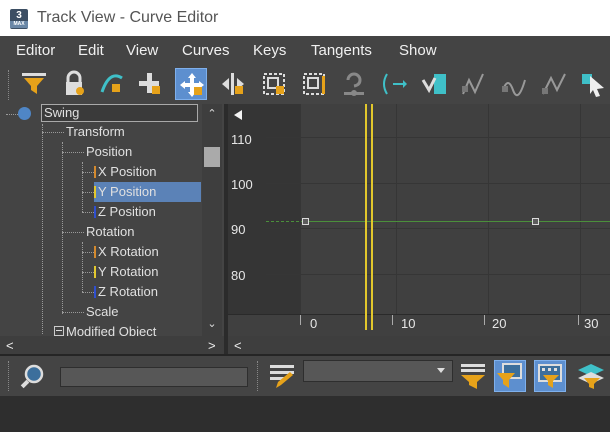 This screenshot has height=432, width=610. I want to click on scroll-thumb, so click(212, 157).